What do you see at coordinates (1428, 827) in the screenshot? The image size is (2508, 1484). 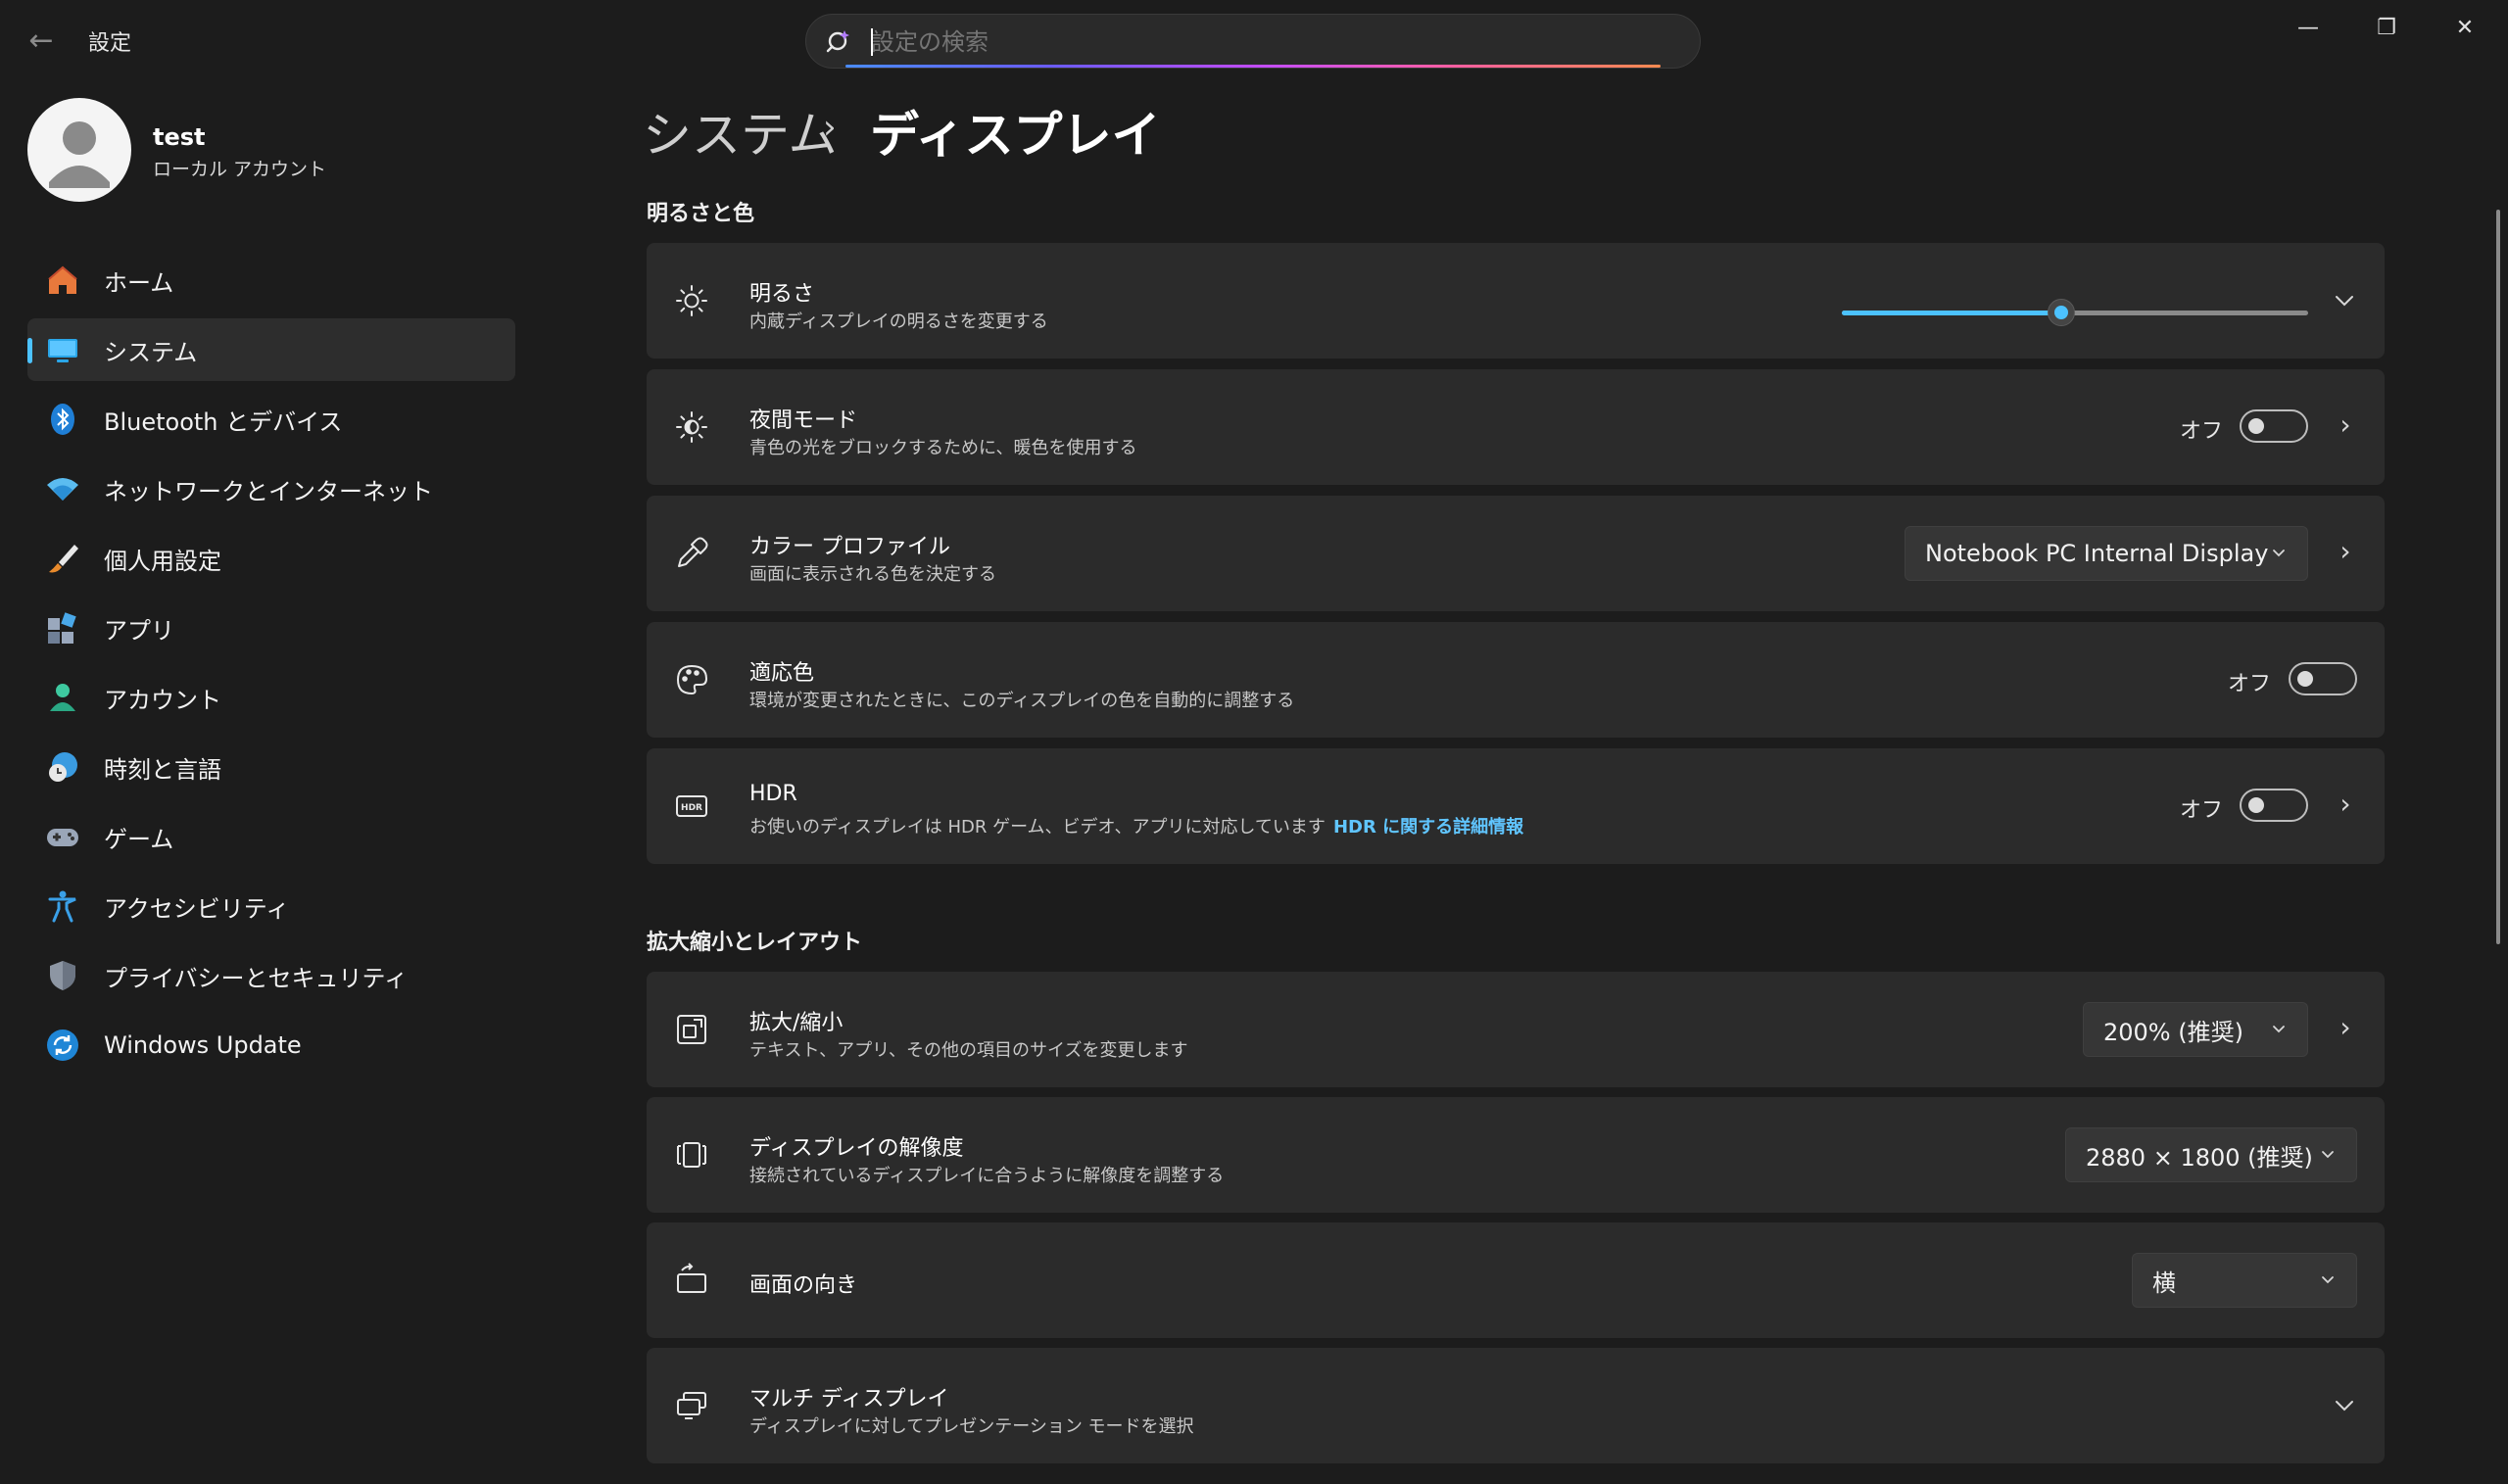 I see `hdr-learn-more-link: HDR に関する詳細情報` at bounding box center [1428, 827].